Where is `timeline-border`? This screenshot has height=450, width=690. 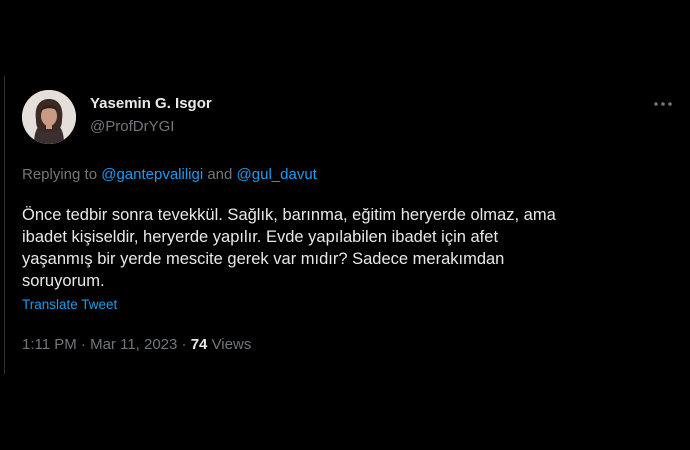 timeline-border is located at coordinates (4, 225).